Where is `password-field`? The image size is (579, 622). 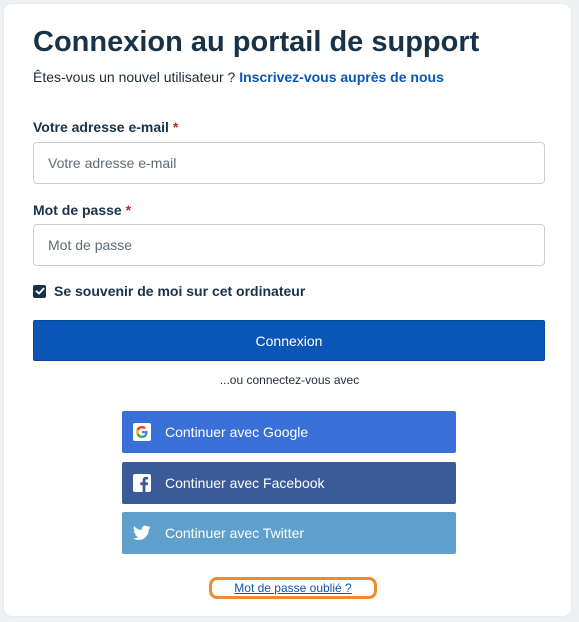
password-field is located at coordinates (289, 245).